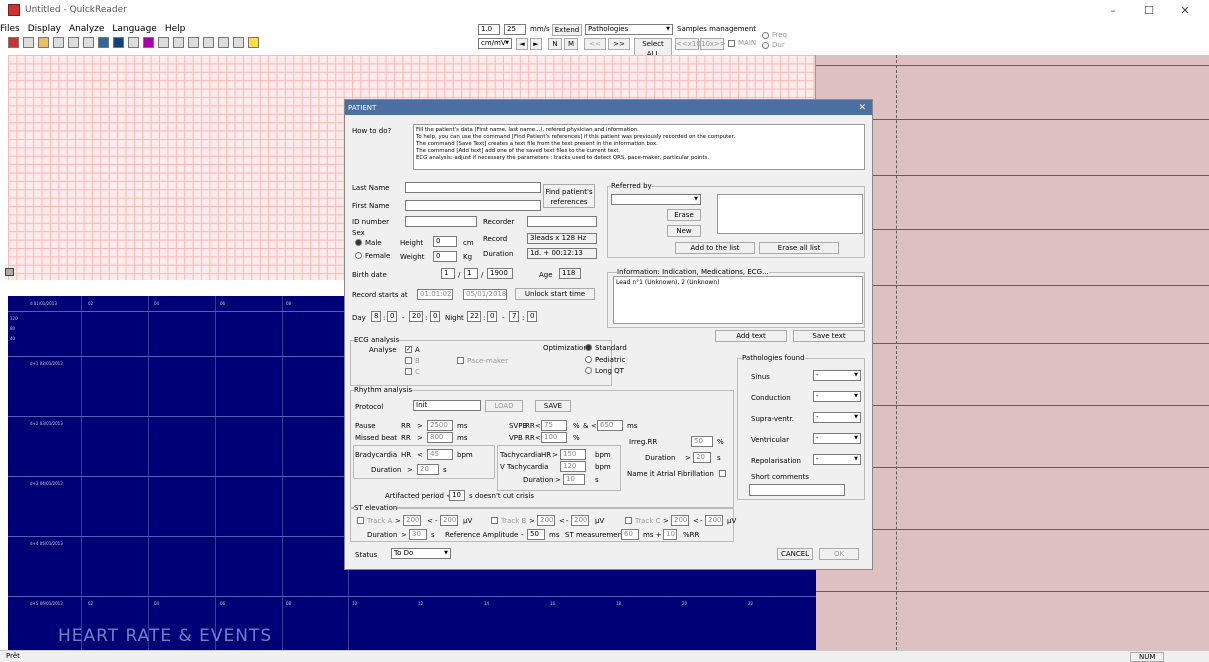  Describe the element at coordinates (555, 44) in the screenshot. I see `n-button: N` at that location.